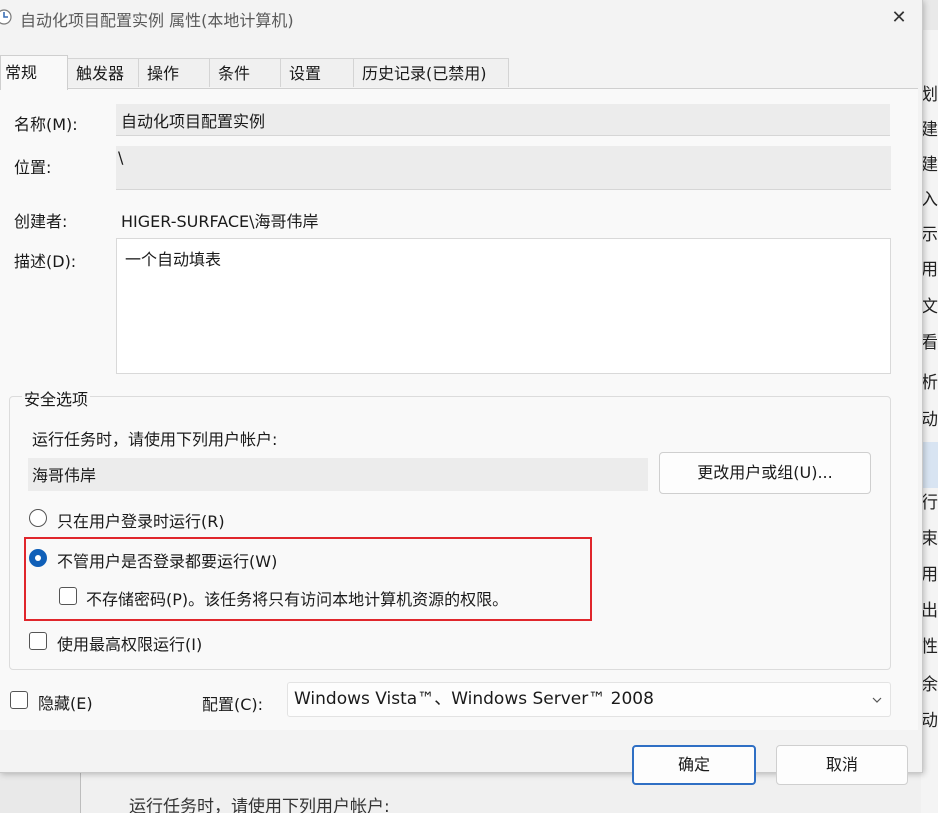  What do you see at coordinates (929, 611) in the screenshot?
I see `background-text: 出` at bounding box center [929, 611].